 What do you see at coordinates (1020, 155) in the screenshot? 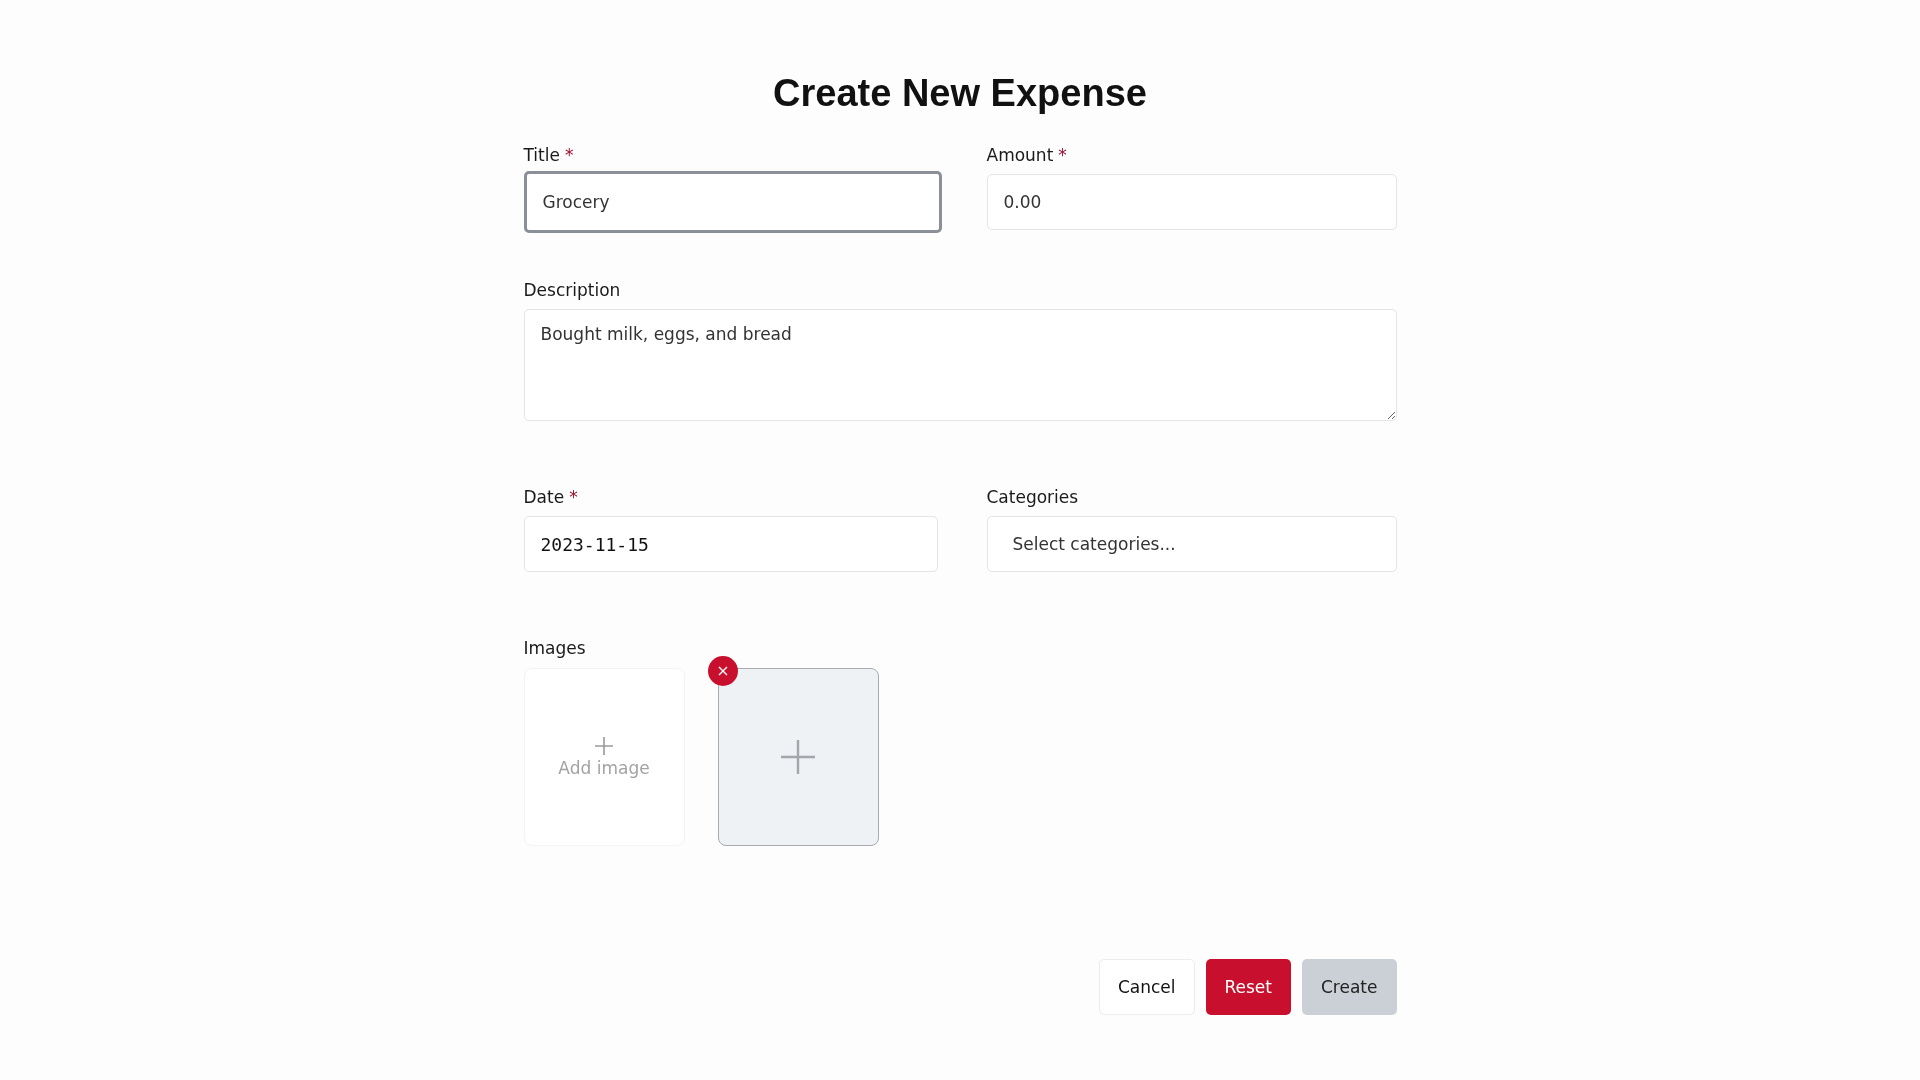
I see `field-label: Amount` at bounding box center [1020, 155].